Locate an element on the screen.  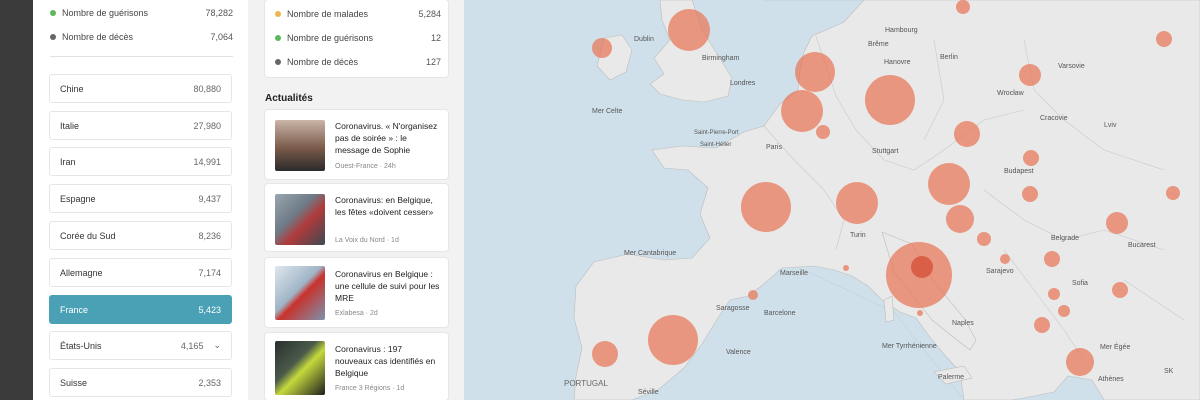
detail-sick-row: Nombre de malades 5,284 is located at coordinates (358, 14).